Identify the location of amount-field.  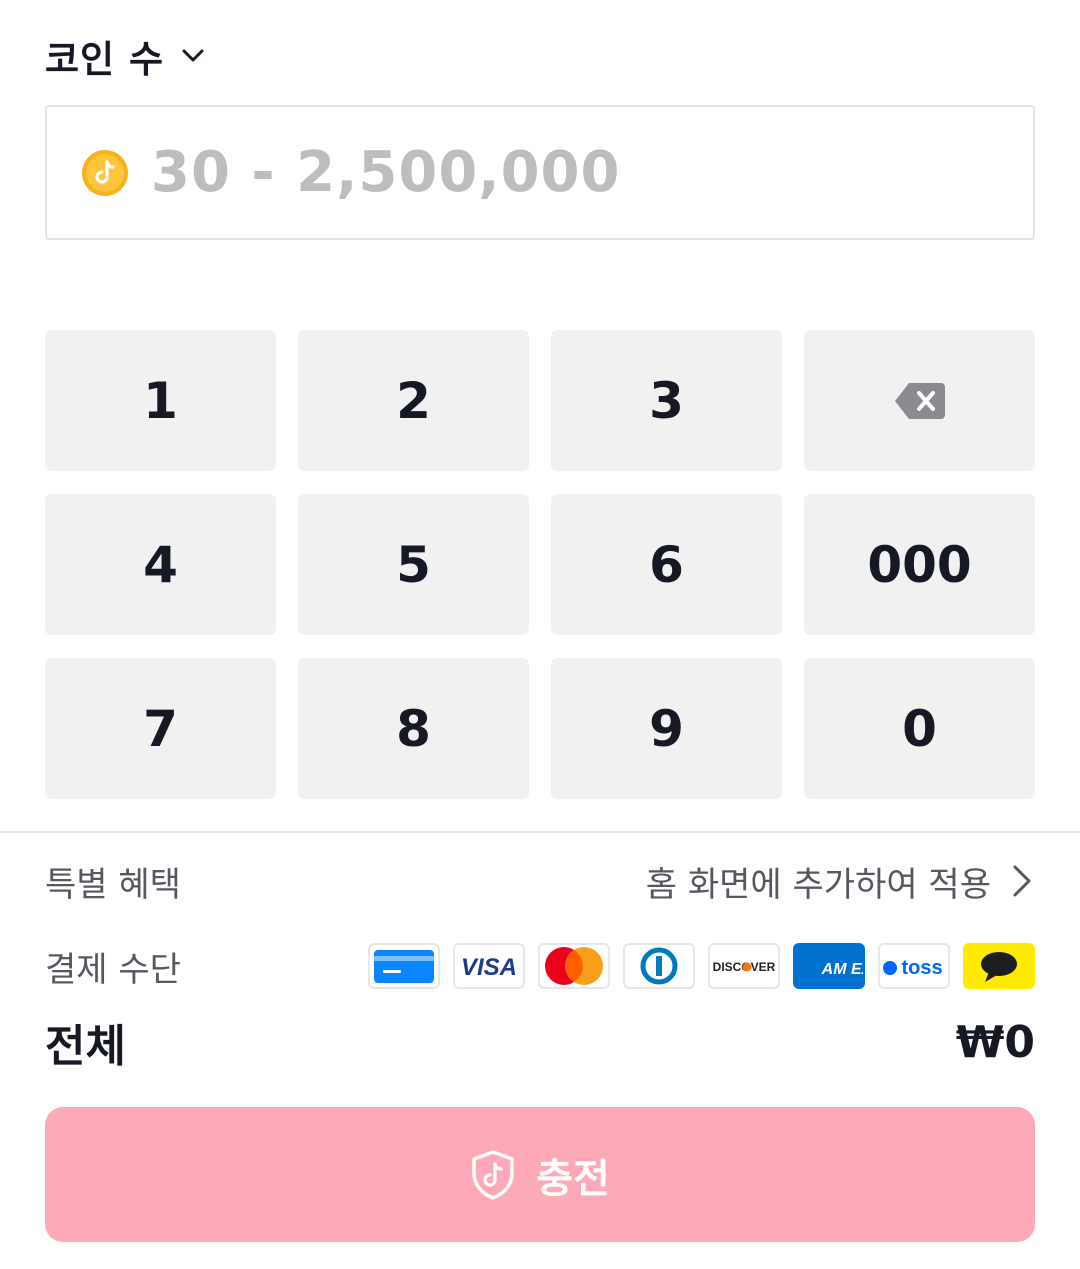
(540, 172).